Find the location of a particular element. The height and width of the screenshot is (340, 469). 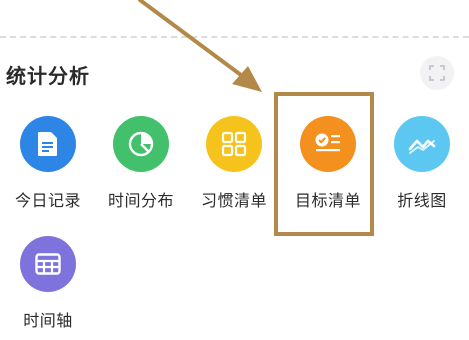

tile-today-record: 今日记录 is located at coordinates (48, 166).